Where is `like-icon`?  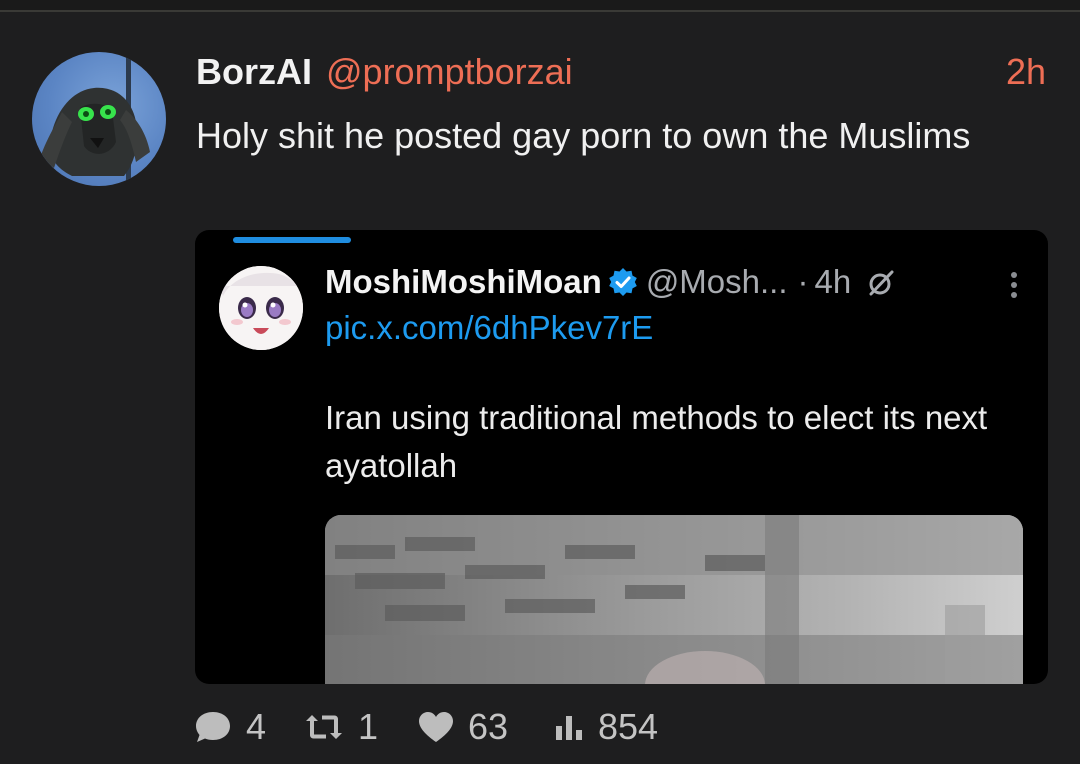
like-icon is located at coordinates (436, 727).